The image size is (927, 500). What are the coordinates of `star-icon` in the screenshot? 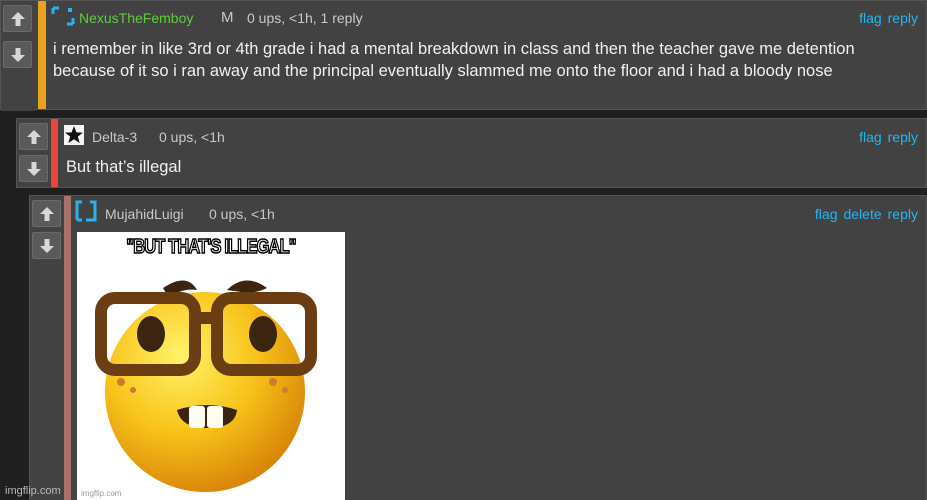 It's located at (74, 135).